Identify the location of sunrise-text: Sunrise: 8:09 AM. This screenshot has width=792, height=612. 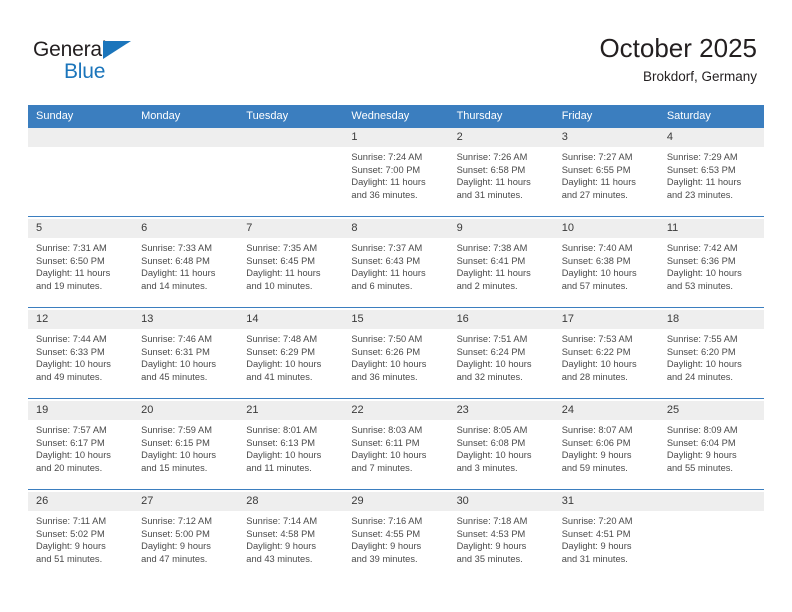
(702, 430).